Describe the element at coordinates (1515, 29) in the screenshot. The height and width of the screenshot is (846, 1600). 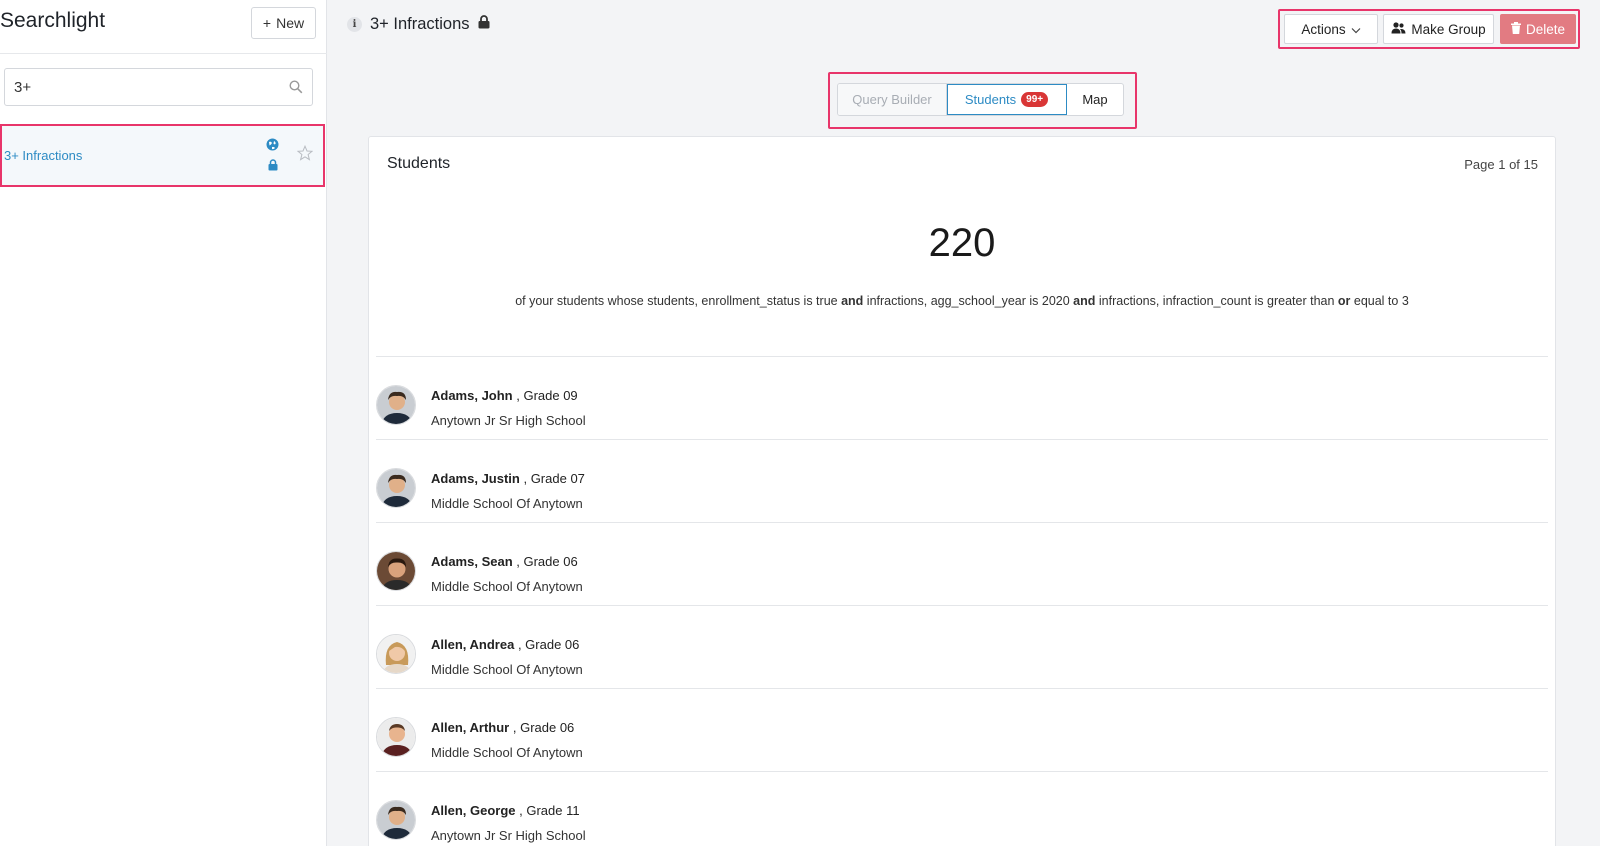
I see `trash-icon` at that location.